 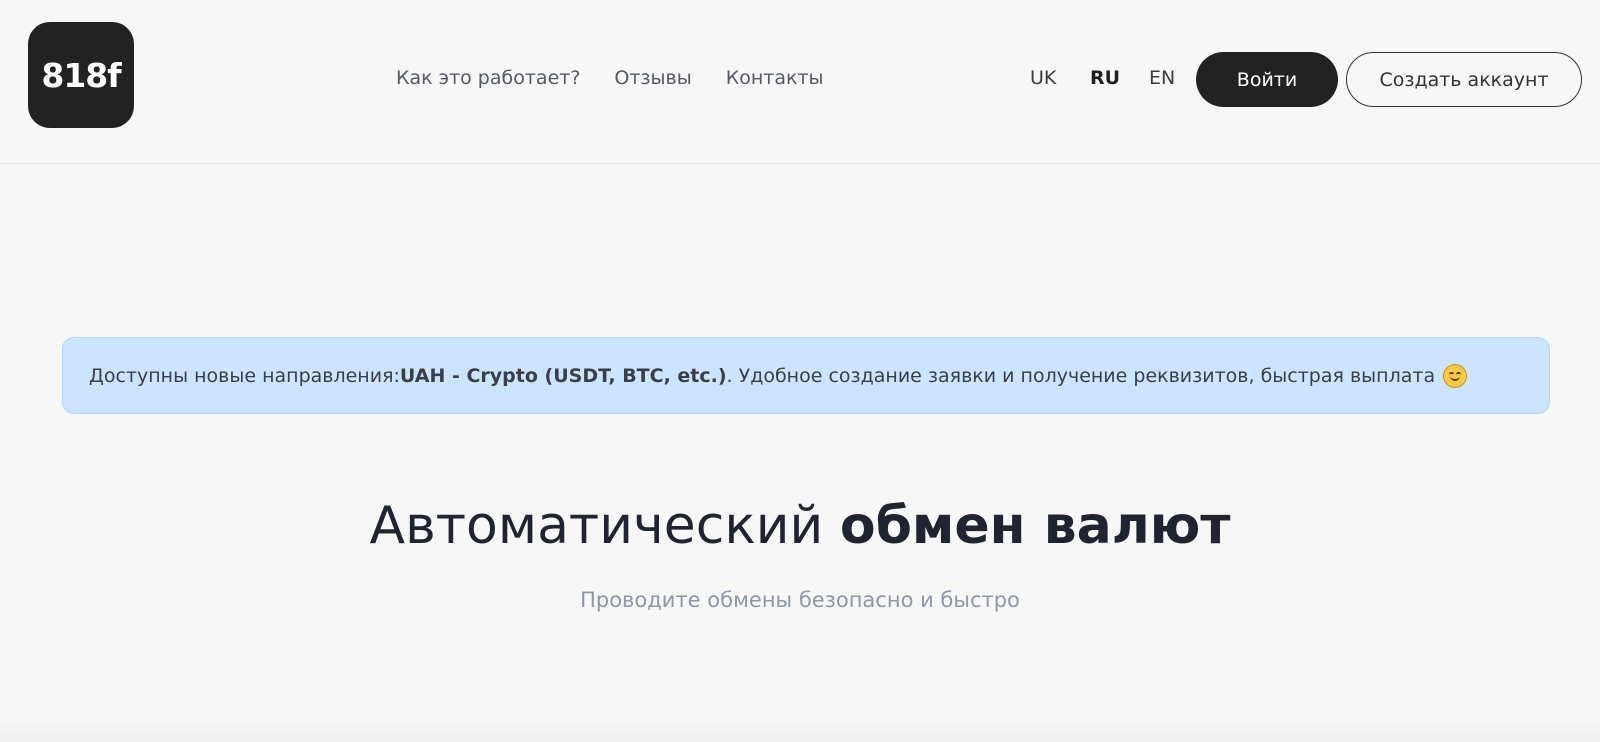 I want to click on page-title: Автоматический обмен валют, so click(x=800, y=526).